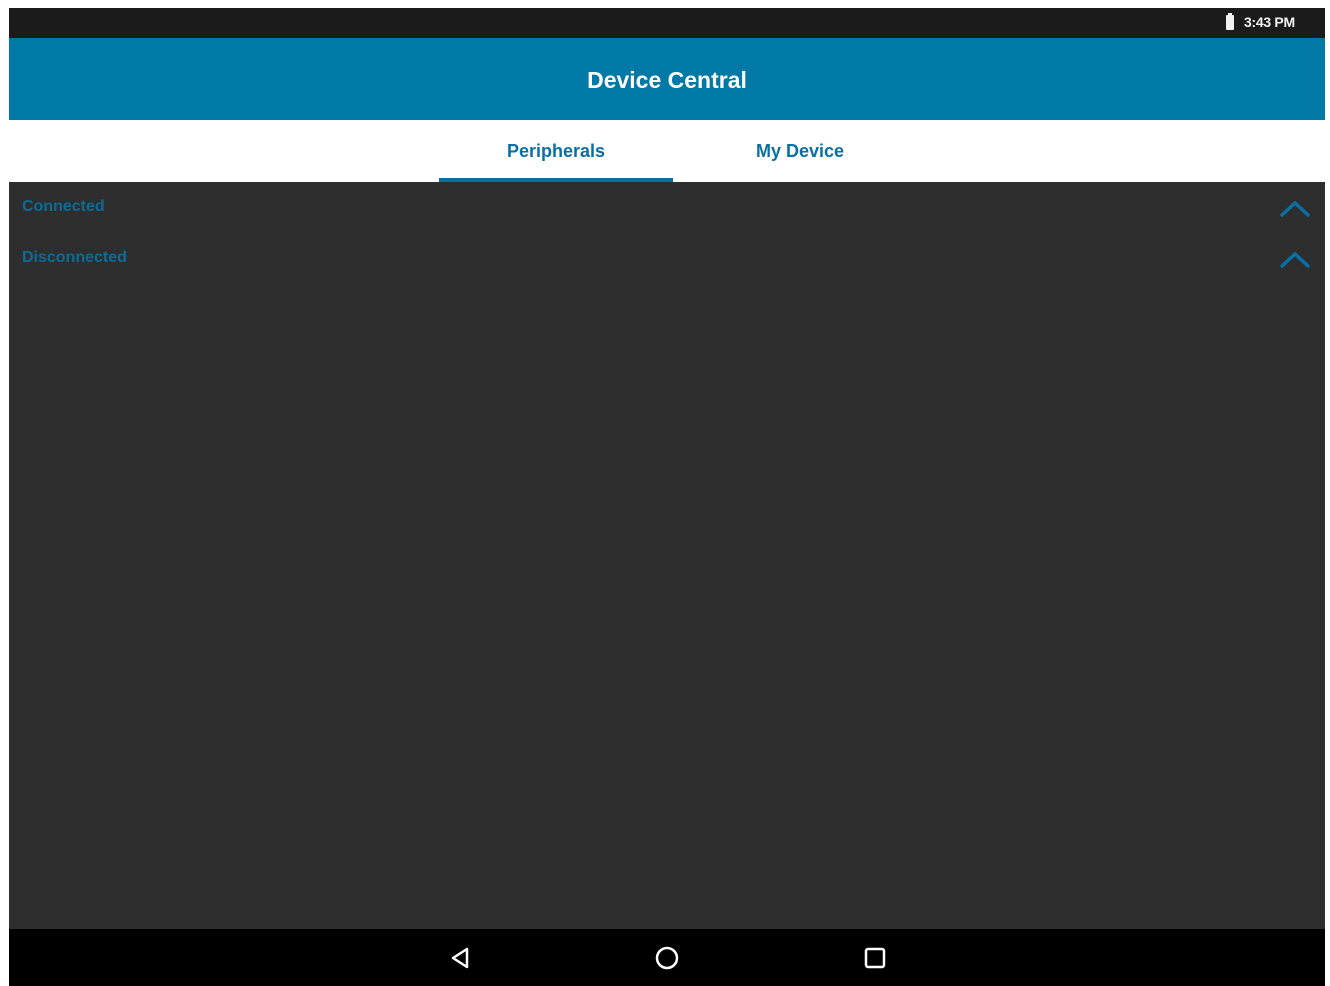 This screenshot has width=1330, height=986. Describe the element at coordinates (1230, 21) in the screenshot. I see `battery-icon` at that location.